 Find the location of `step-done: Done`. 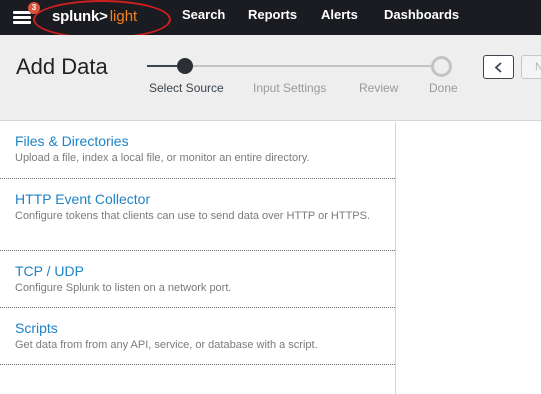

step-done: Done is located at coordinates (443, 88).